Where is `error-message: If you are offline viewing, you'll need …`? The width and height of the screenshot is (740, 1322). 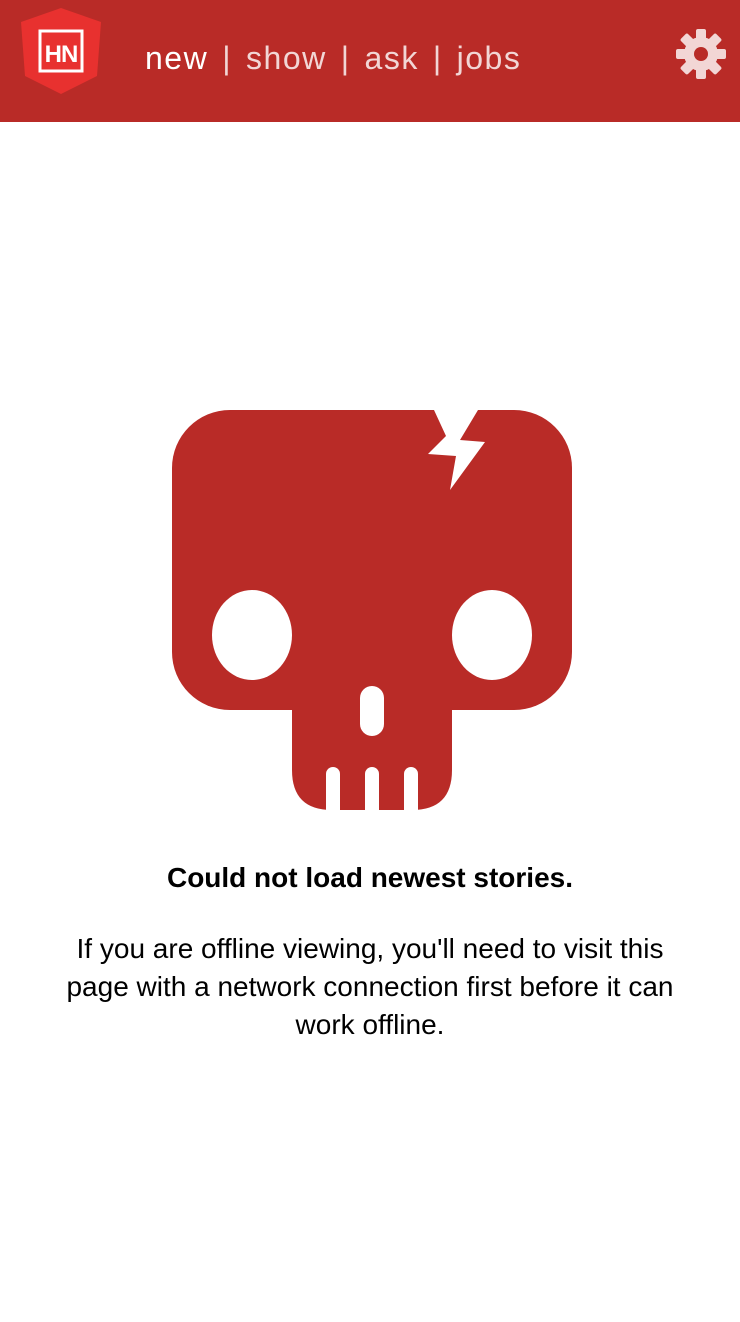 error-message: If you are offline viewing, you'll need … is located at coordinates (370, 986).